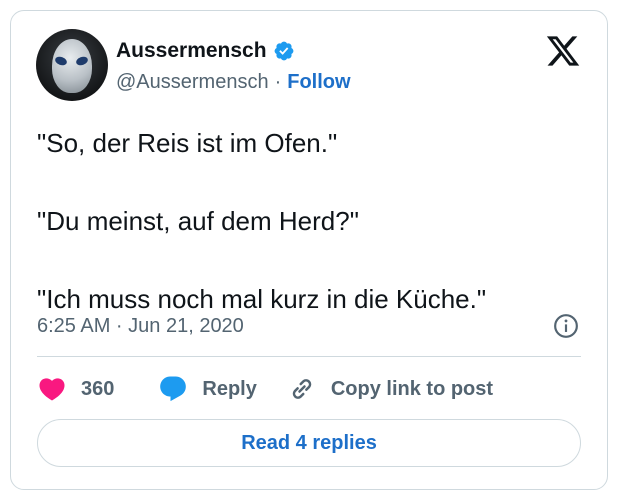 This screenshot has width=620, height=502. What do you see at coordinates (265, 389) in the screenshot?
I see `action-bar: 360 Reply Copy link to post` at bounding box center [265, 389].